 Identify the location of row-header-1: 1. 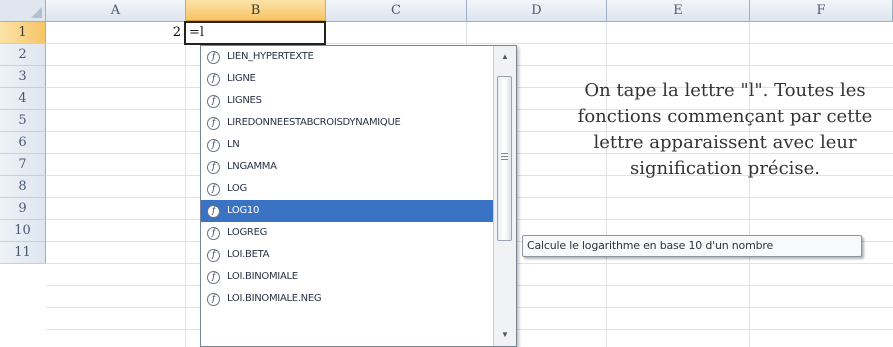
(23, 33).